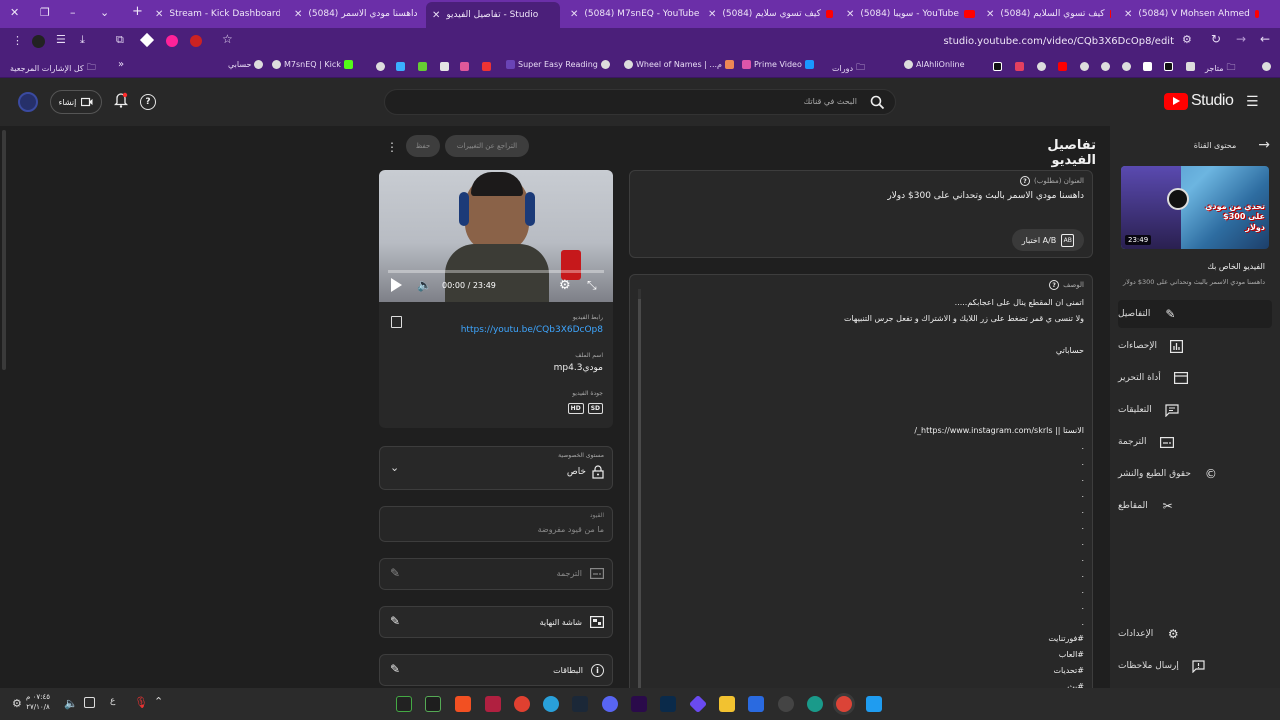 The height and width of the screenshot is (720, 1280). I want to click on description-scrollbar-thumb, so click(639, 494).